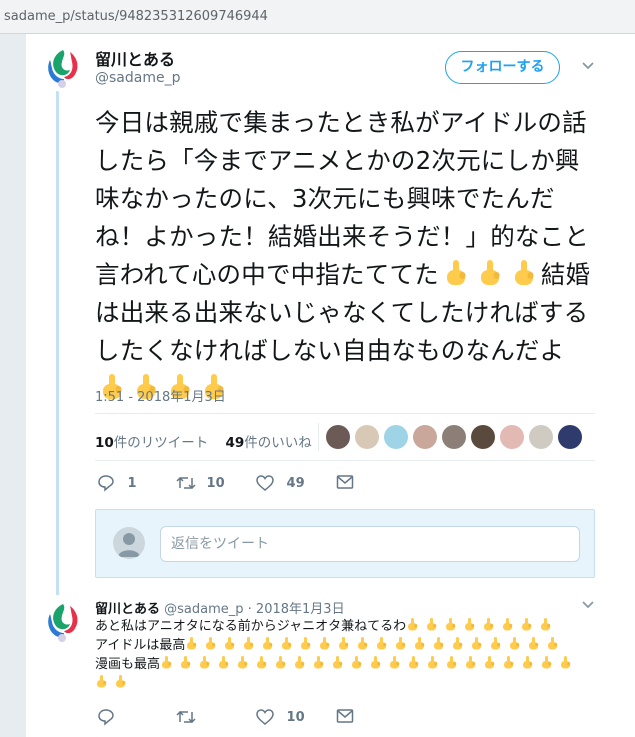 Image resolution: width=635 pixels, height=737 pixels. Describe the element at coordinates (370, 544) in the screenshot. I see `reply-input: 返信をツイート` at that location.